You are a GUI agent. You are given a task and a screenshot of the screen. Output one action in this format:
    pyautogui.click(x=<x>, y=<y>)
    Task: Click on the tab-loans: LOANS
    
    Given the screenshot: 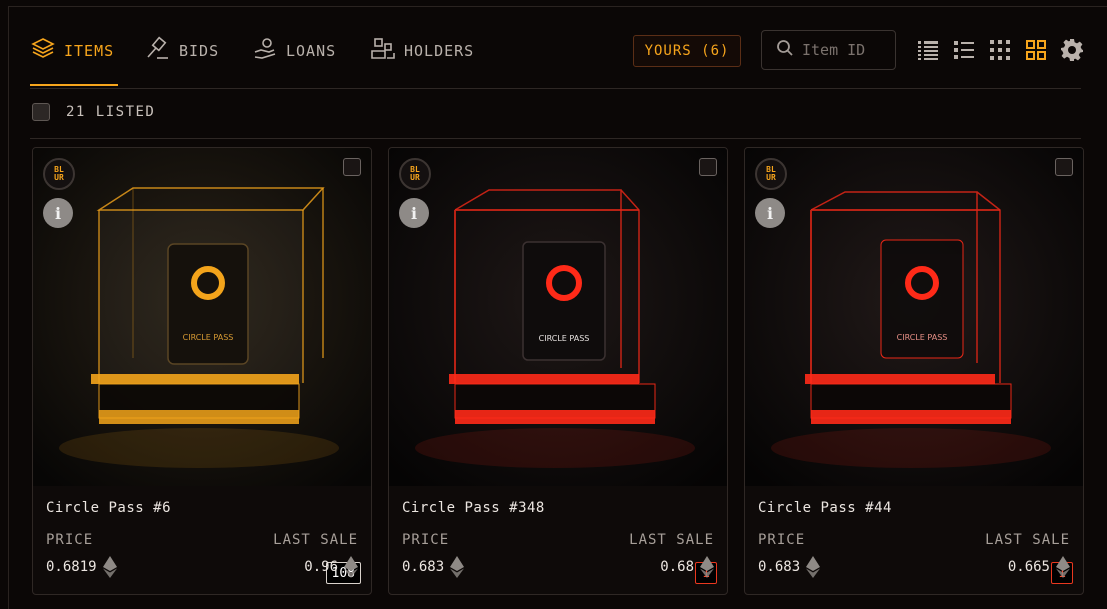 What is the action you would take?
    pyautogui.click(x=294, y=51)
    